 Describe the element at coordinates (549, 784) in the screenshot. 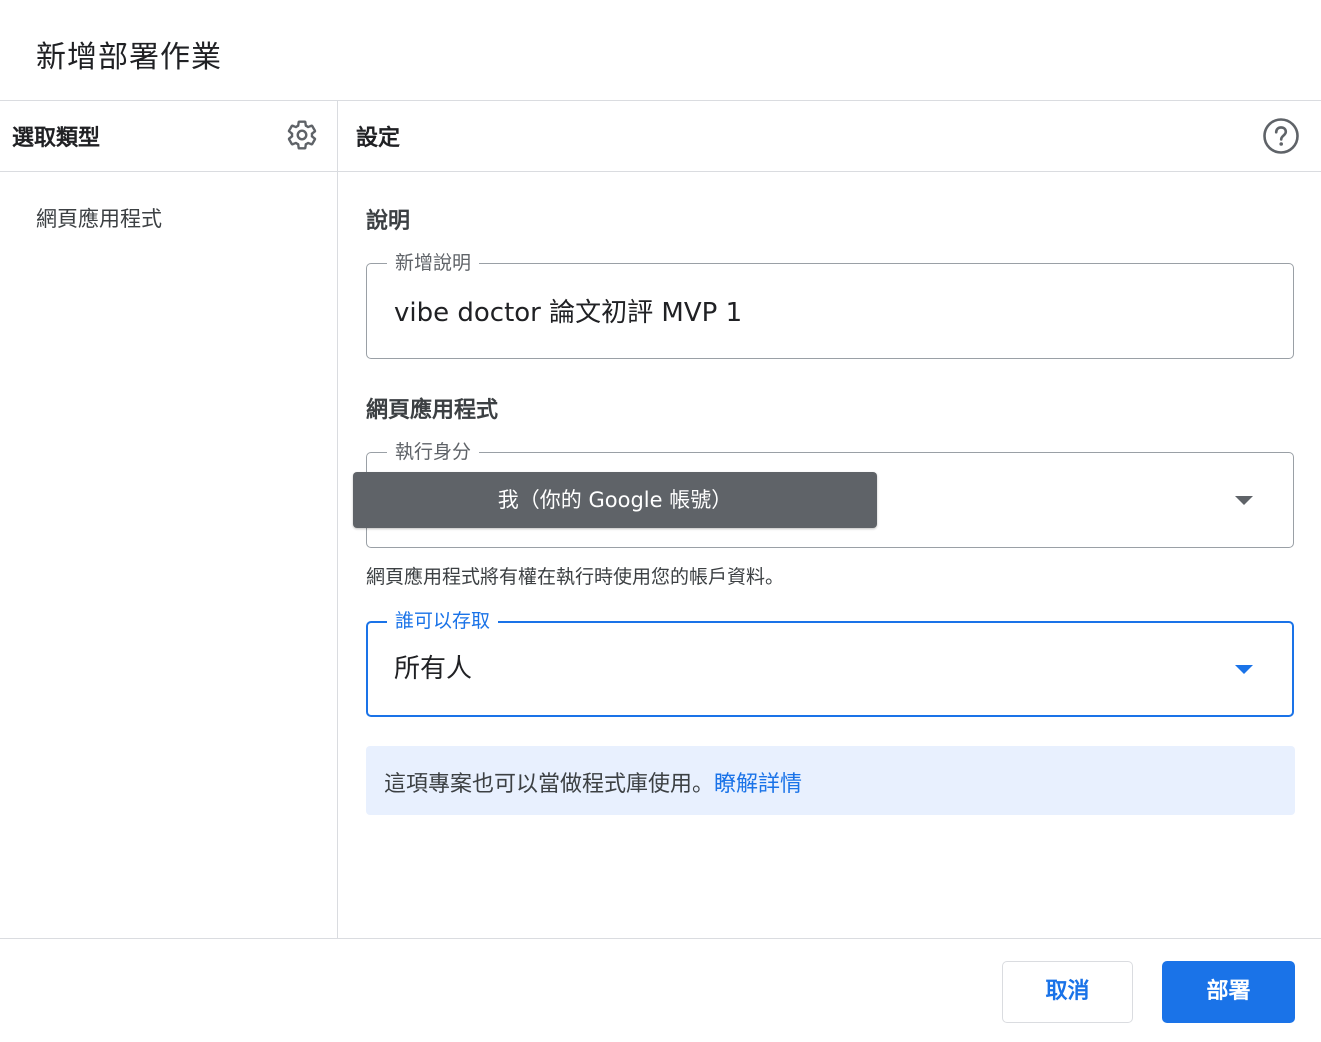

I see `library-info-message: 這項專案也可以當做程式庫使用。` at that location.